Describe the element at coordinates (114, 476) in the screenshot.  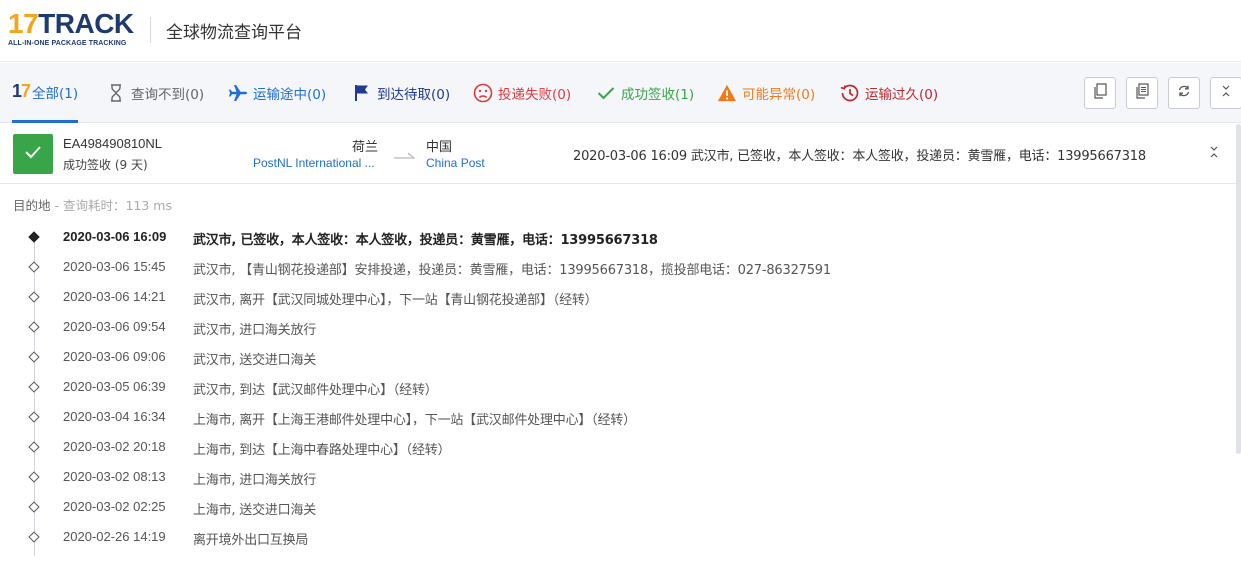
I see `event-time: 2020-03-02 08:13` at that location.